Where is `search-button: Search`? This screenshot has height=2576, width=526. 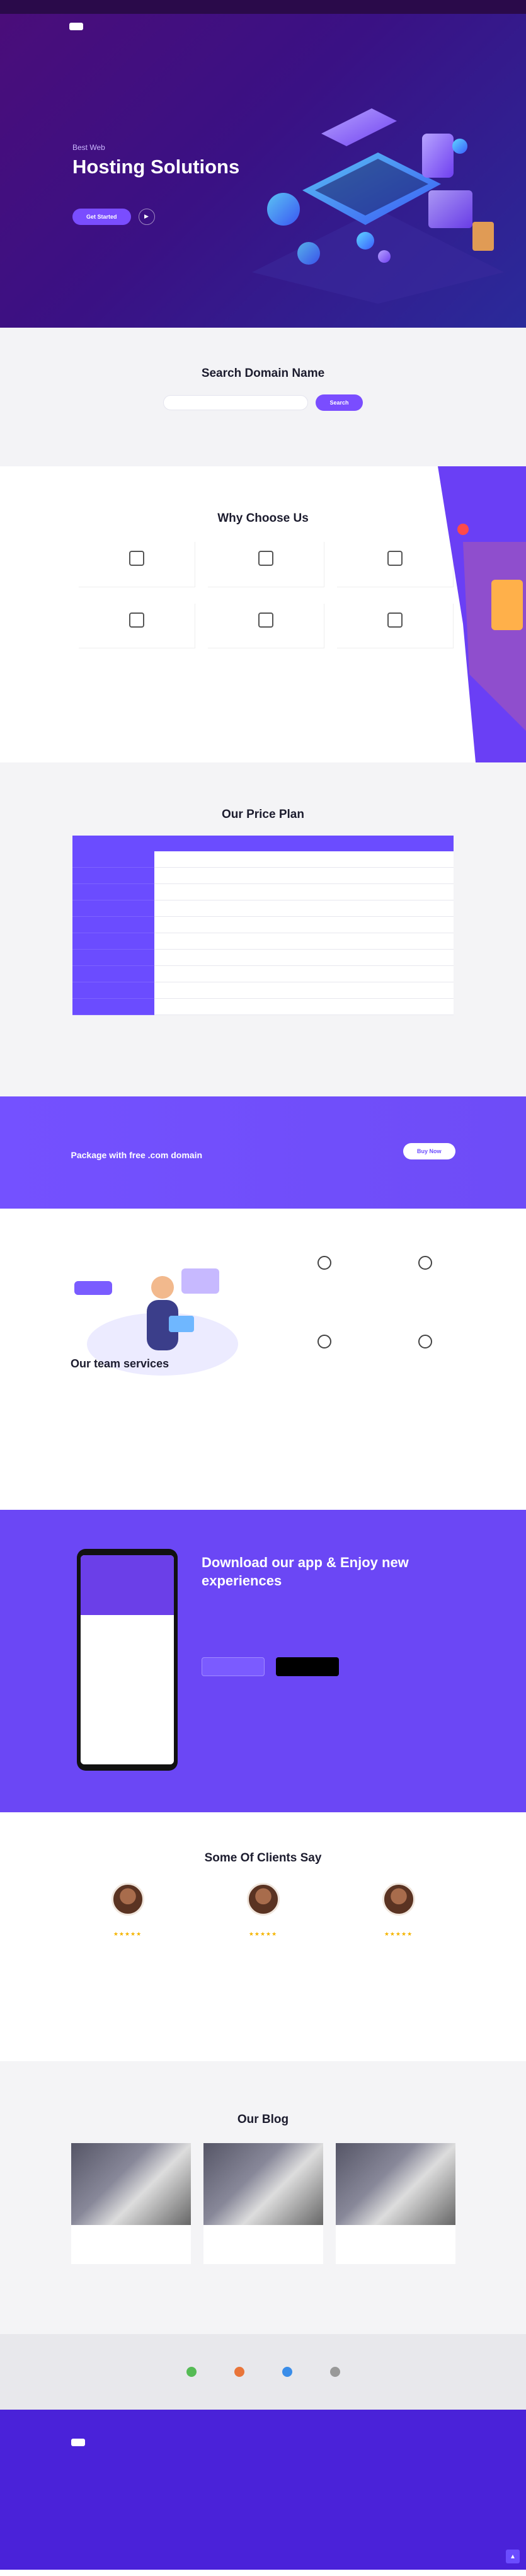 search-button: Search is located at coordinates (339, 402).